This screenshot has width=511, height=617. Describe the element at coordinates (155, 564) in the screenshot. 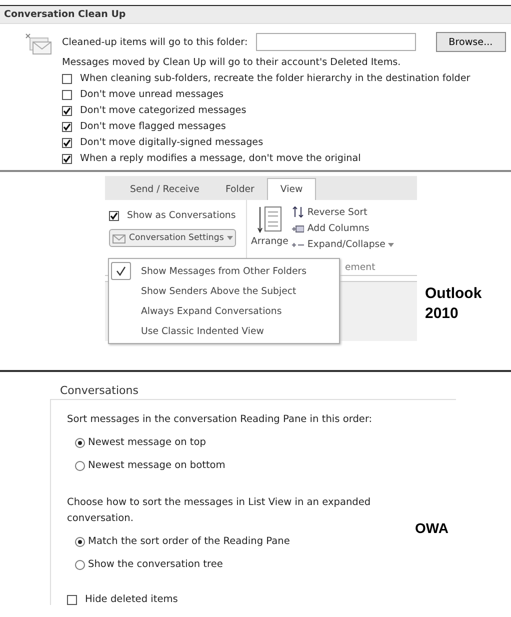

I see `radio-label: Show the conversation tree` at that location.